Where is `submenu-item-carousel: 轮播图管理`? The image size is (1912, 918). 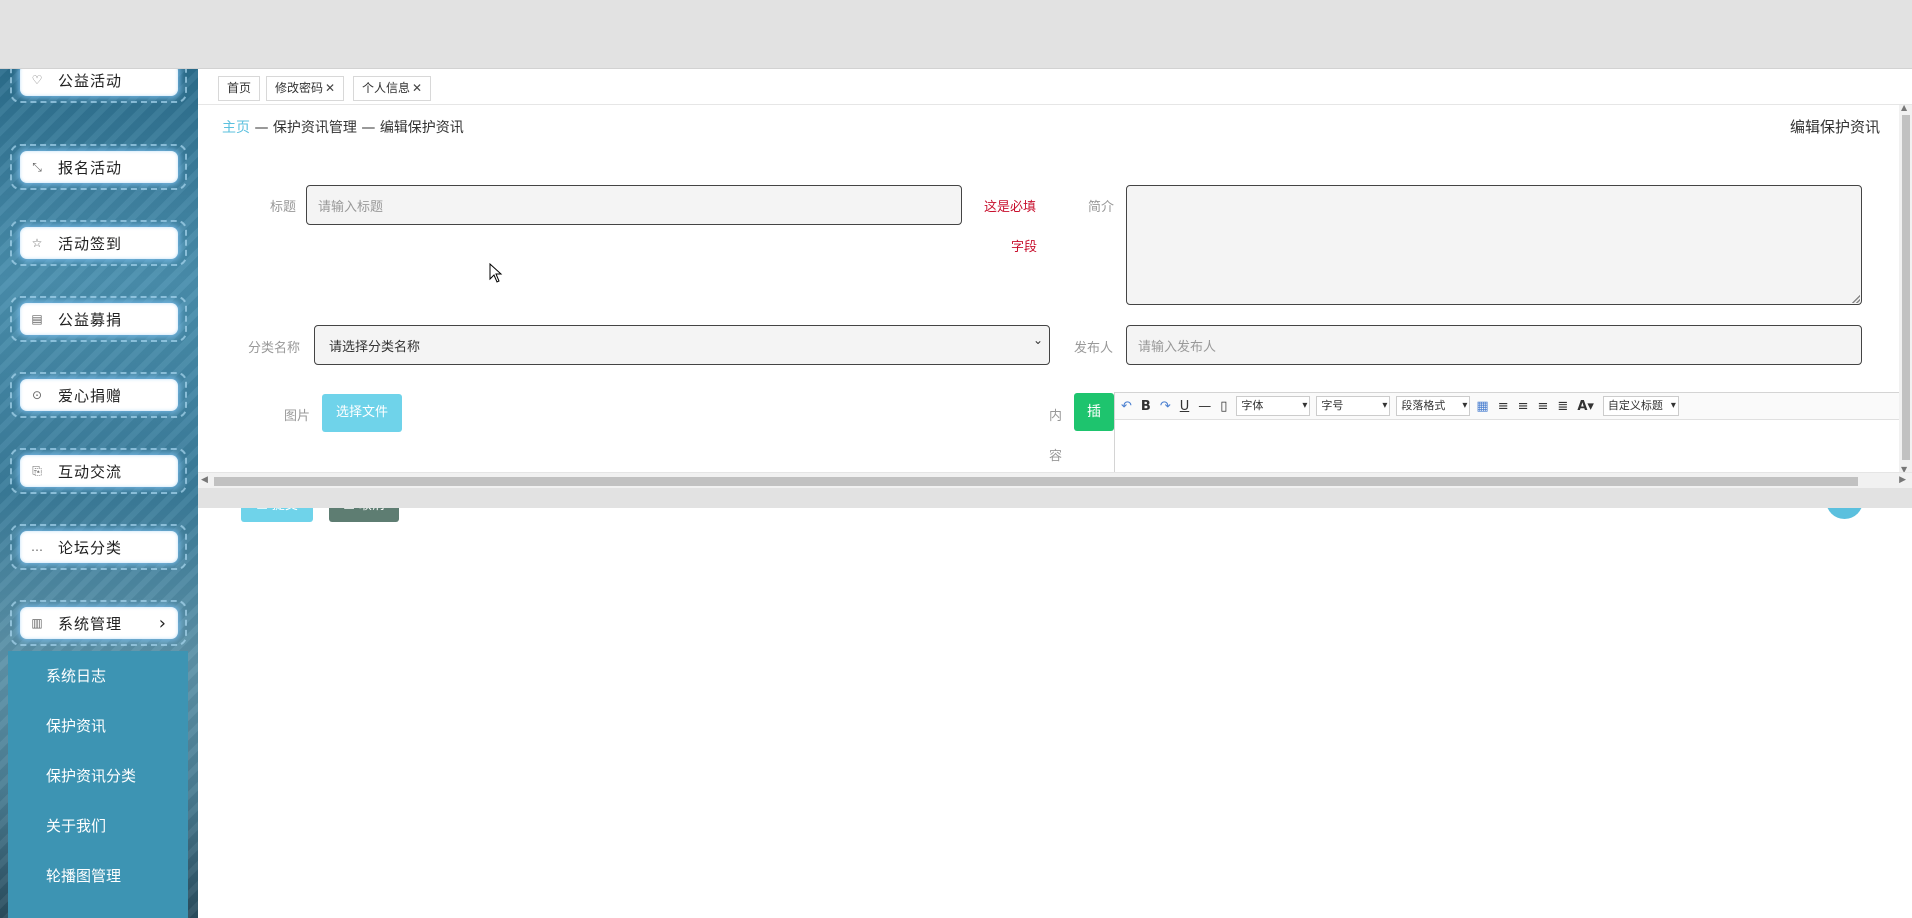
submenu-item-carousel: 轮播图管理 is located at coordinates (98, 876).